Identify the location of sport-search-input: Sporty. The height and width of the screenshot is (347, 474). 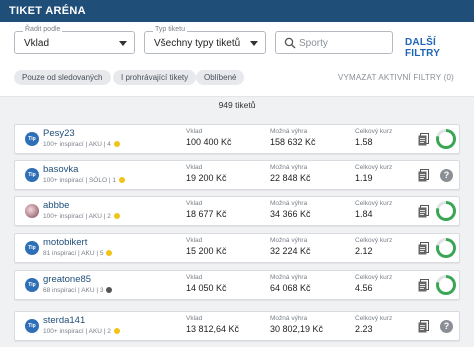
(334, 42).